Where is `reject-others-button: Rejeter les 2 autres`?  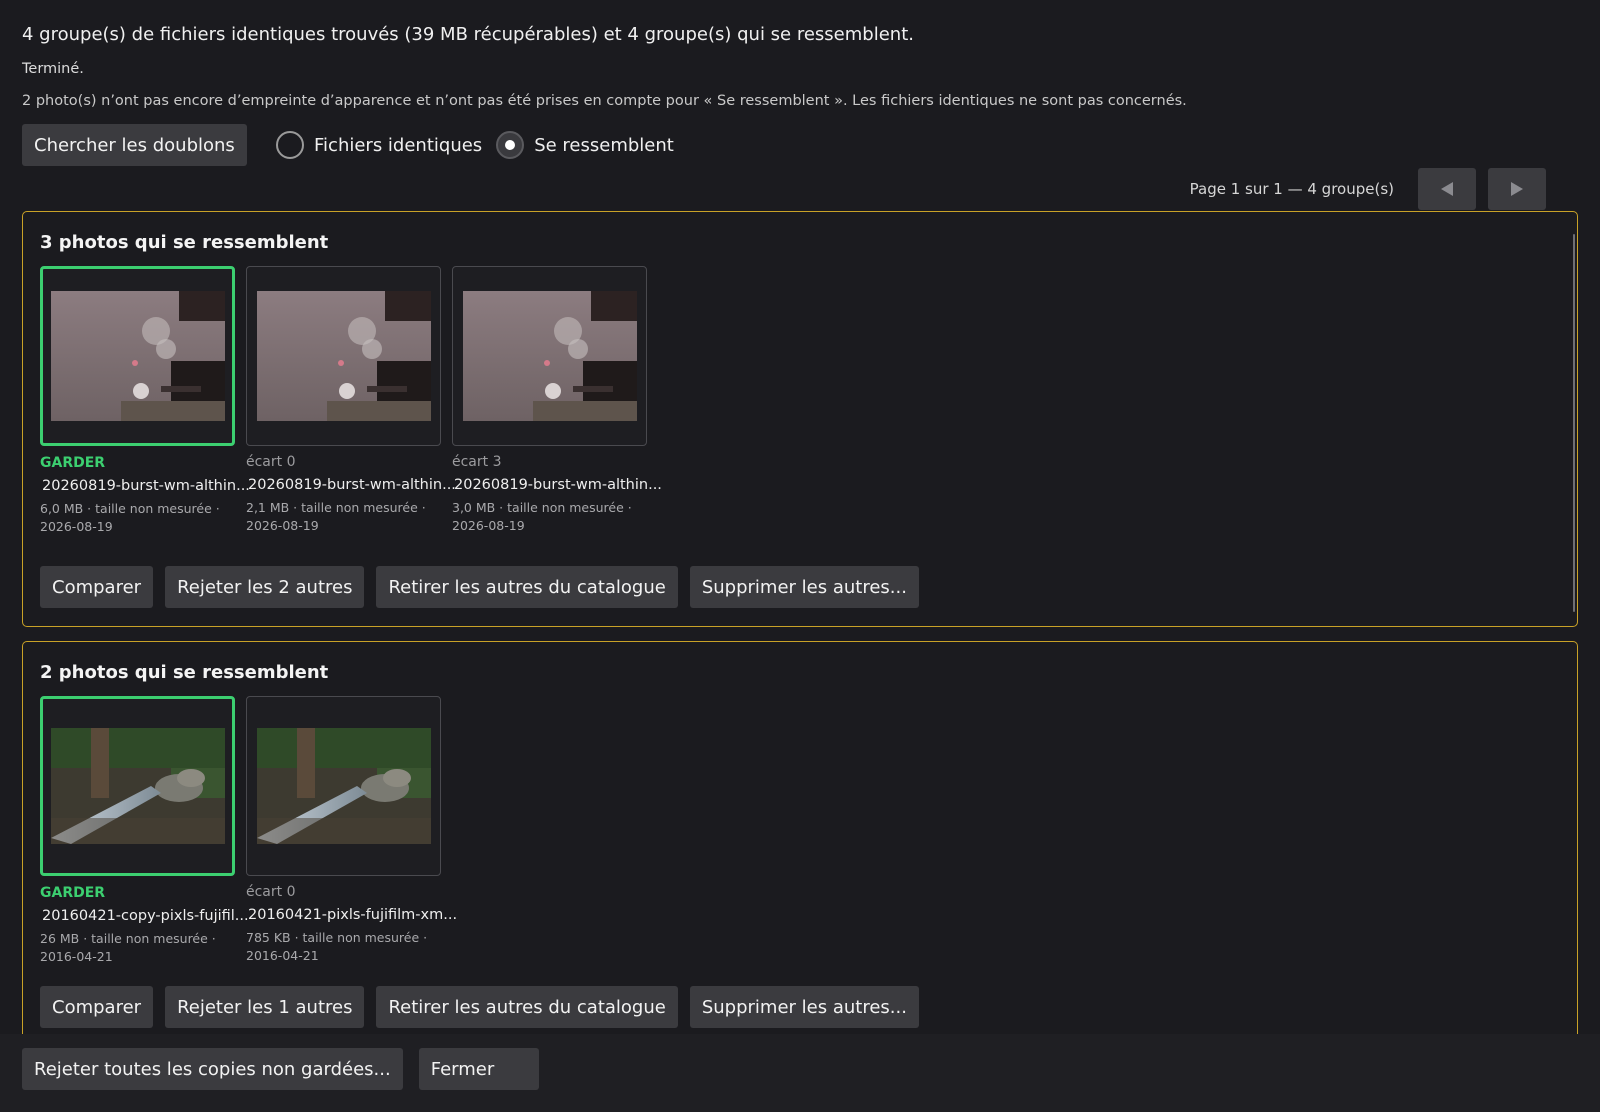
reject-others-button: Rejeter les 2 autres is located at coordinates (265, 587).